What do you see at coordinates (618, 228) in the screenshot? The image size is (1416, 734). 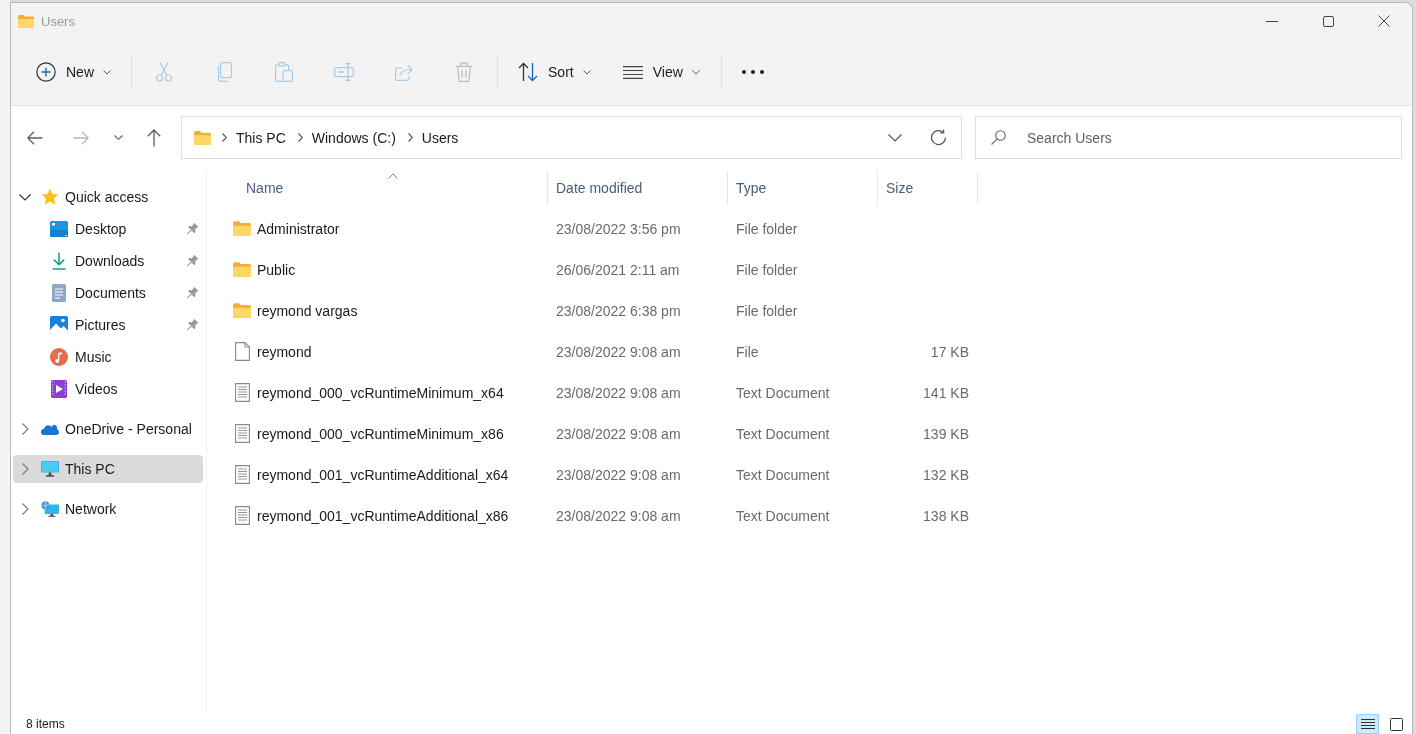 I see `modified-date: 23/08/2022 3:56 pm` at bounding box center [618, 228].